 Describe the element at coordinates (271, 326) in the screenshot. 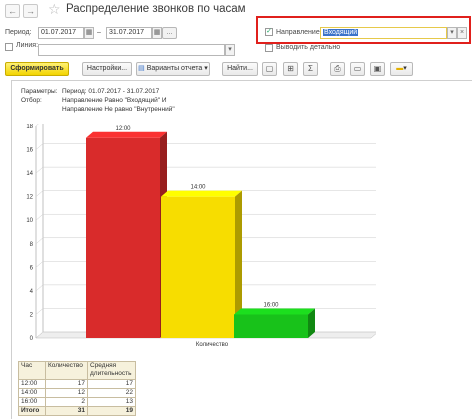

I see `bar-1600-front` at that location.